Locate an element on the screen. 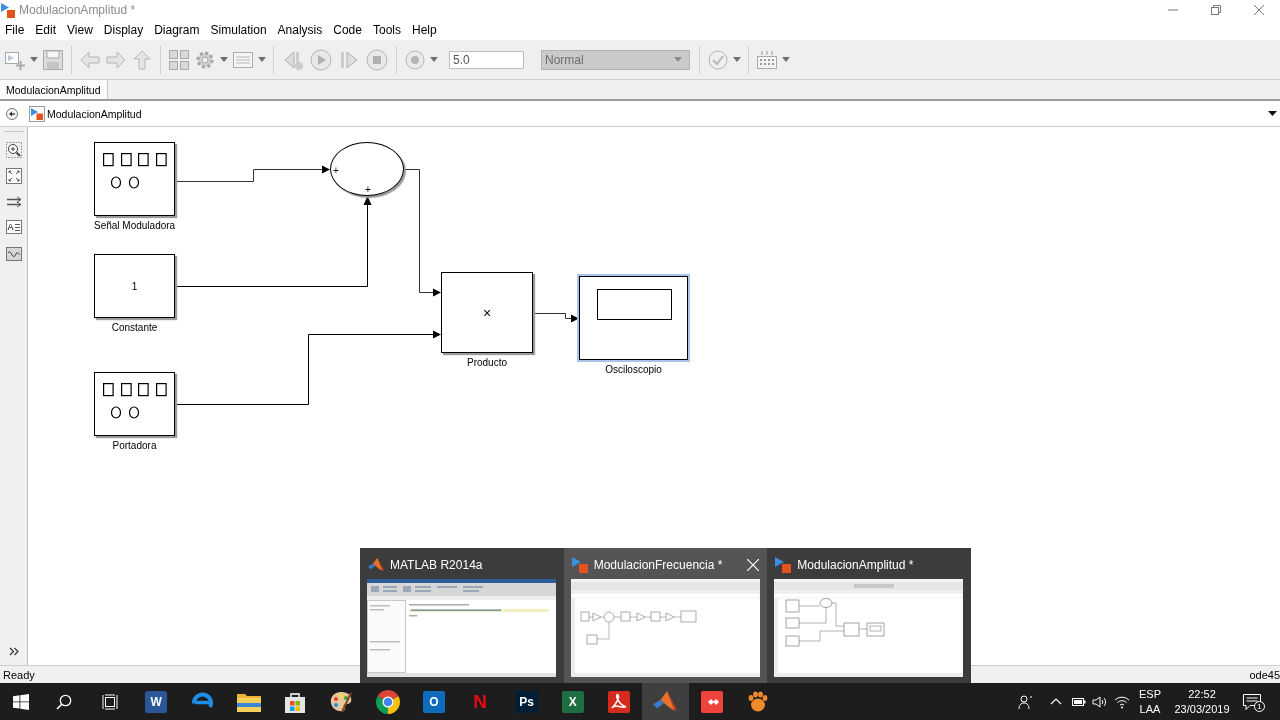  letter-logo: X is located at coordinates (572, 701).